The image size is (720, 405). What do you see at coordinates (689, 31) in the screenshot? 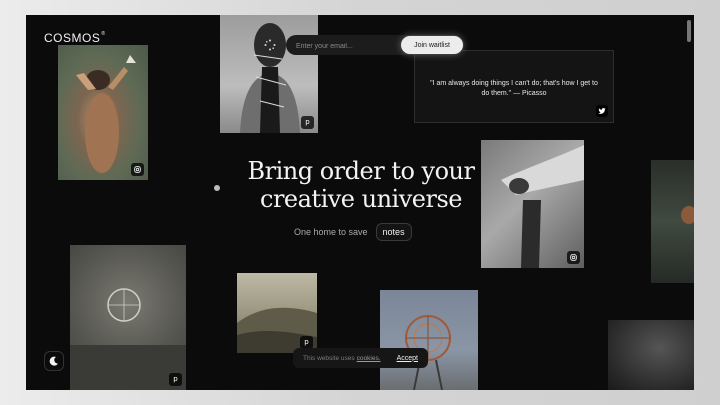
I see `scrollbar-thumb` at bounding box center [689, 31].